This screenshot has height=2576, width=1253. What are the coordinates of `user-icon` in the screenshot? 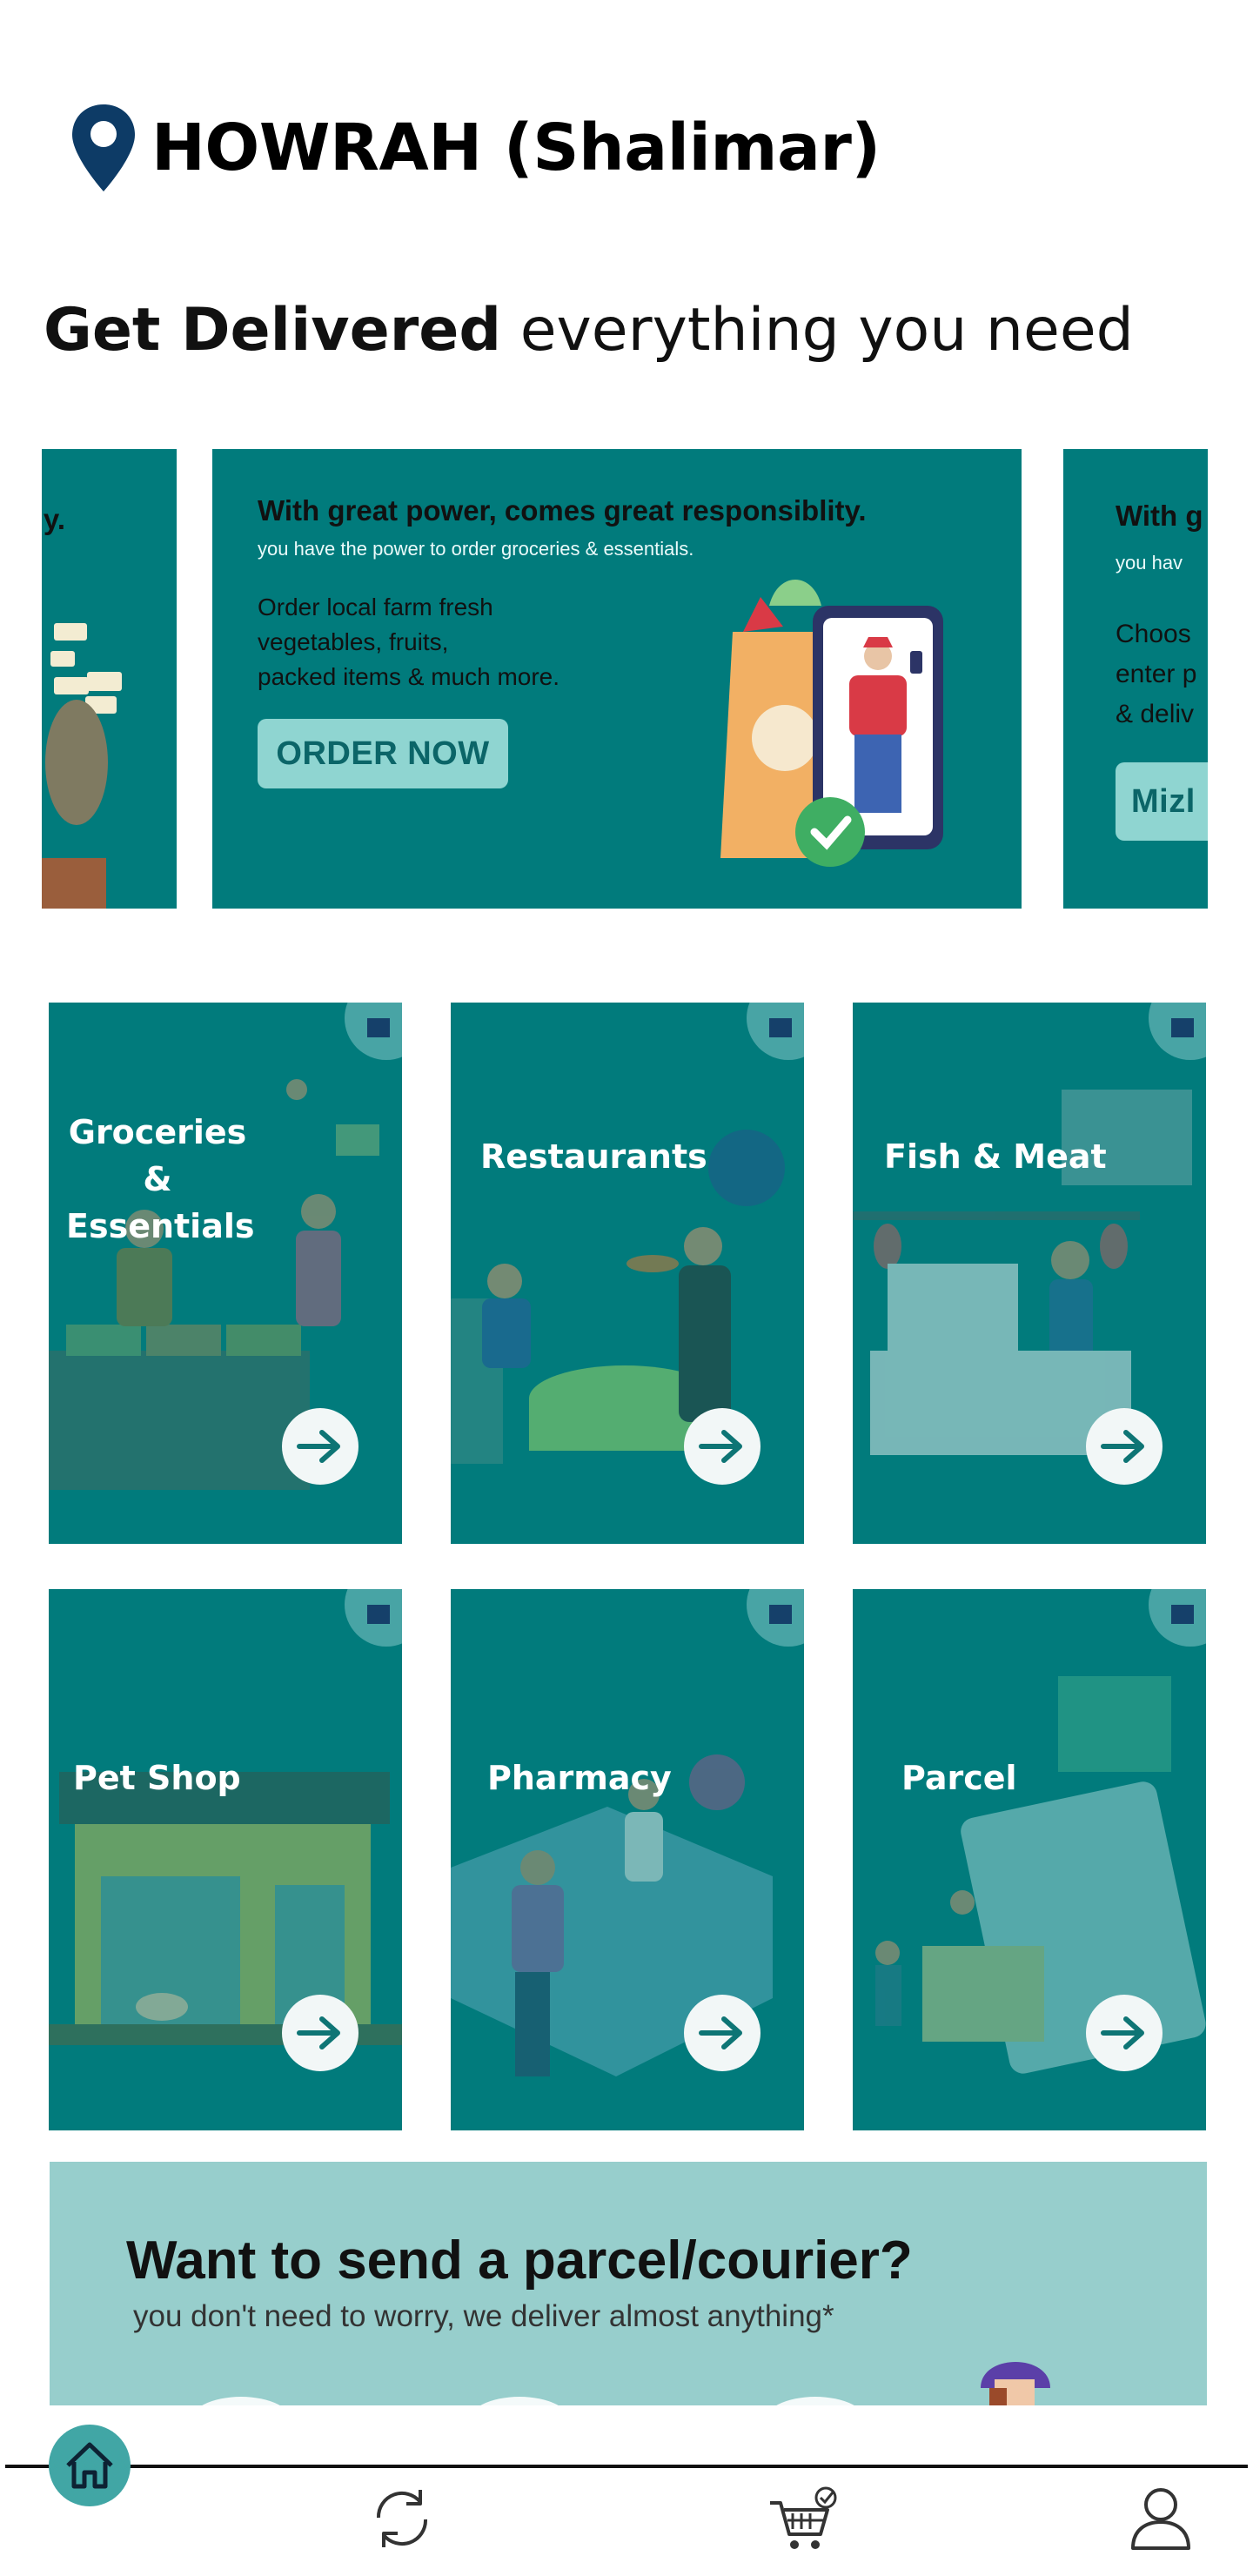 It's located at (1160, 2519).